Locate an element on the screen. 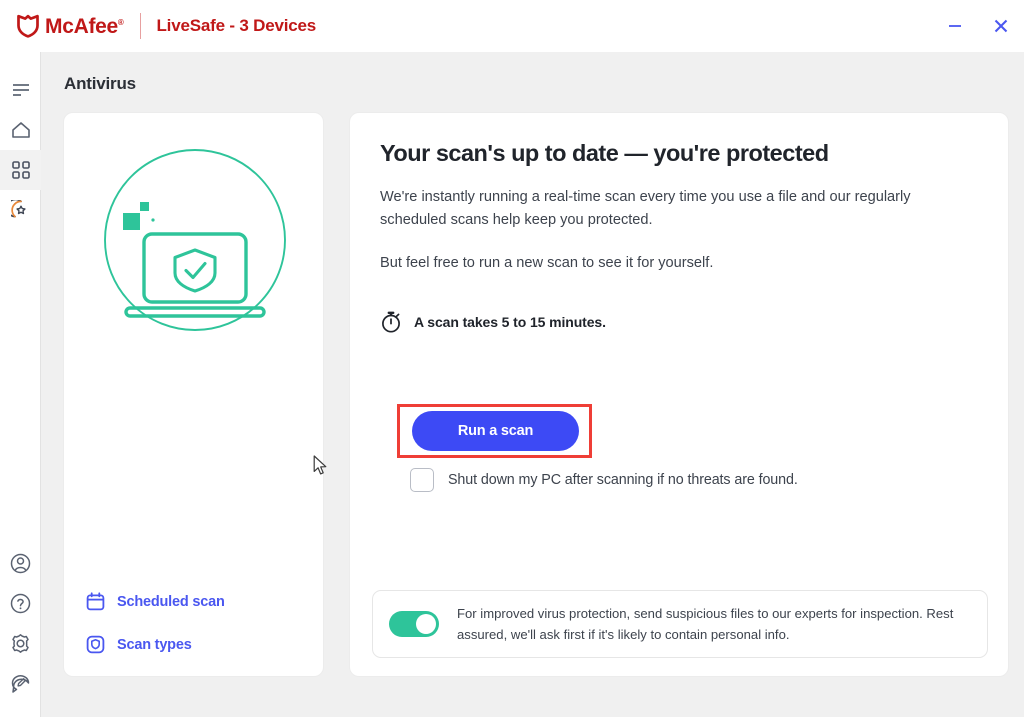 The width and height of the screenshot is (1024, 717). window-controls is located at coordinates (978, 26).